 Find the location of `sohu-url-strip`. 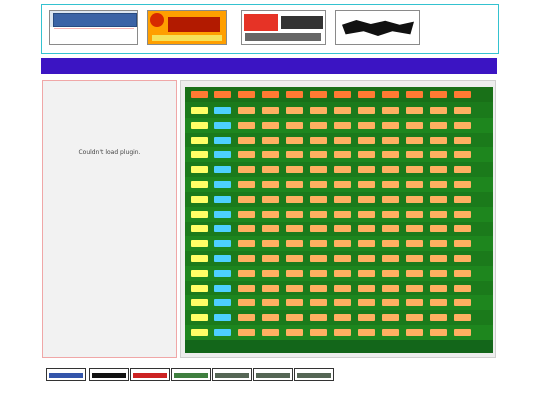

sohu-url-strip is located at coordinates (187, 38).